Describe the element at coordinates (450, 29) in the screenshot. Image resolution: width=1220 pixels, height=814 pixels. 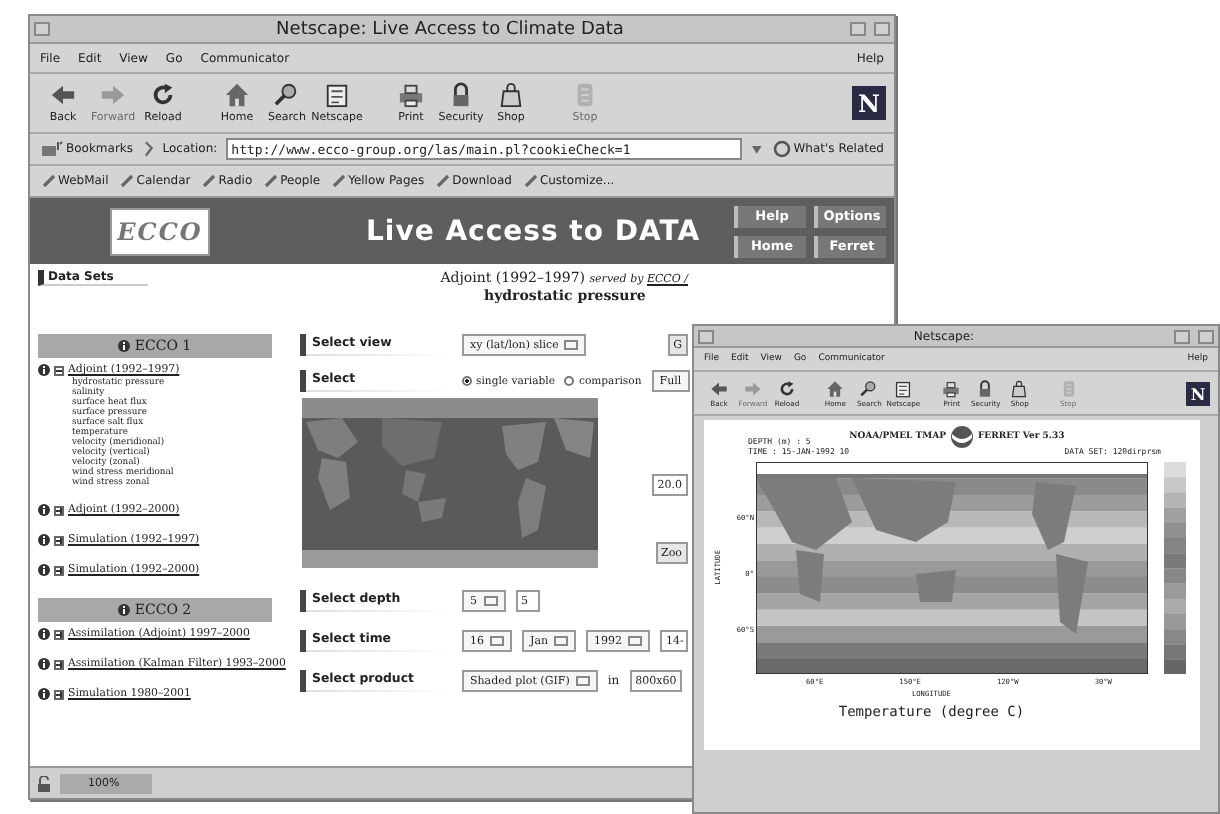
I see `window-title: Netscape: Live Access to Climate Data` at that location.